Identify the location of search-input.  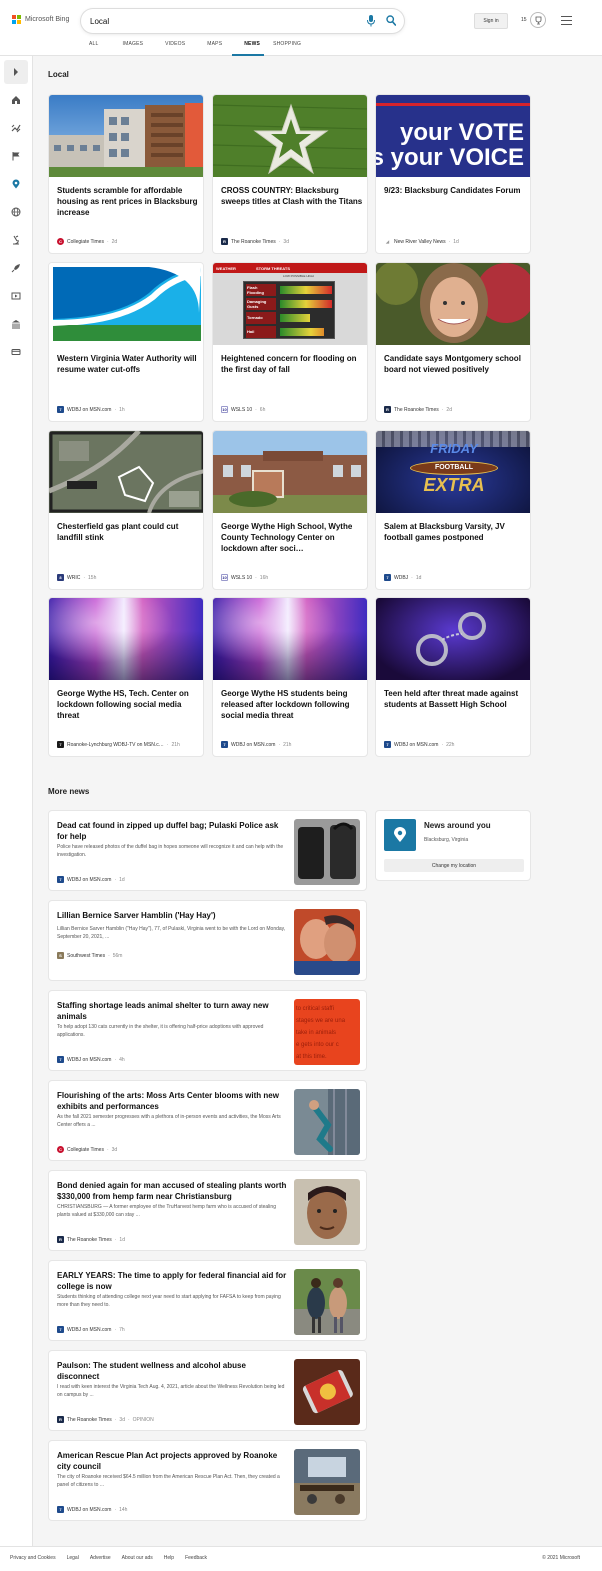
(220, 21).